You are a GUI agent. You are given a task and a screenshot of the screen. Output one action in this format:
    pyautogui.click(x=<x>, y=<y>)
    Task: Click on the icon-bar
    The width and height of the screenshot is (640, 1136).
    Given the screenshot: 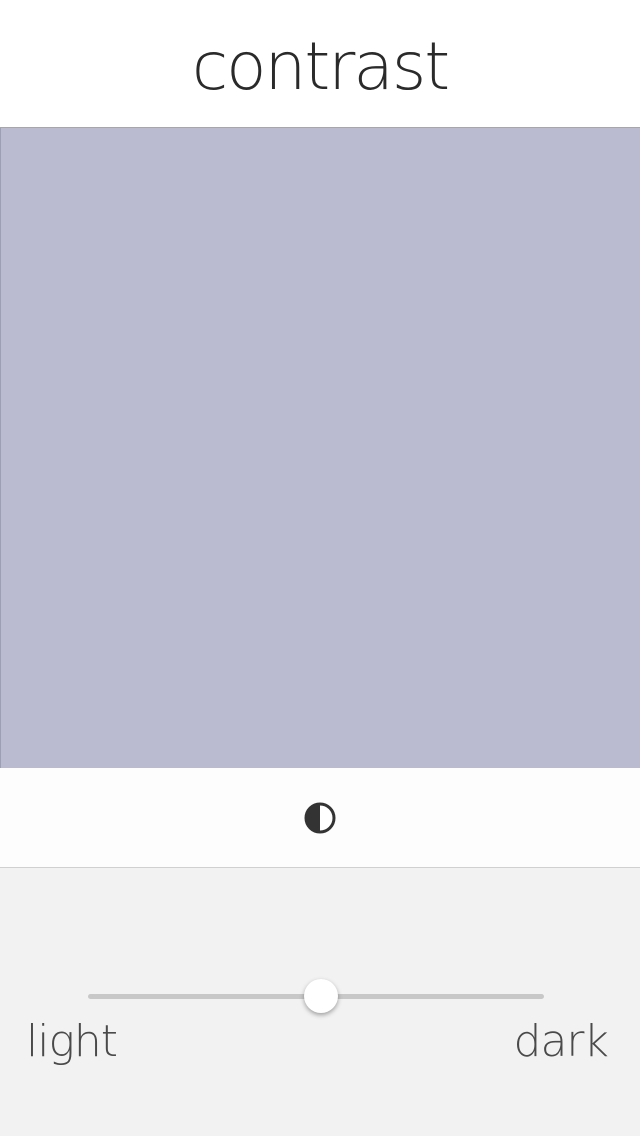 What is the action you would take?
    pyautogui.click(x=320, y=818)
    